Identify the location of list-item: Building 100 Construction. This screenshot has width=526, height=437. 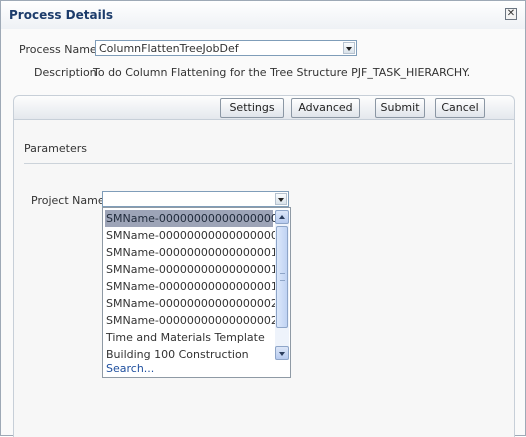
(189, 354).